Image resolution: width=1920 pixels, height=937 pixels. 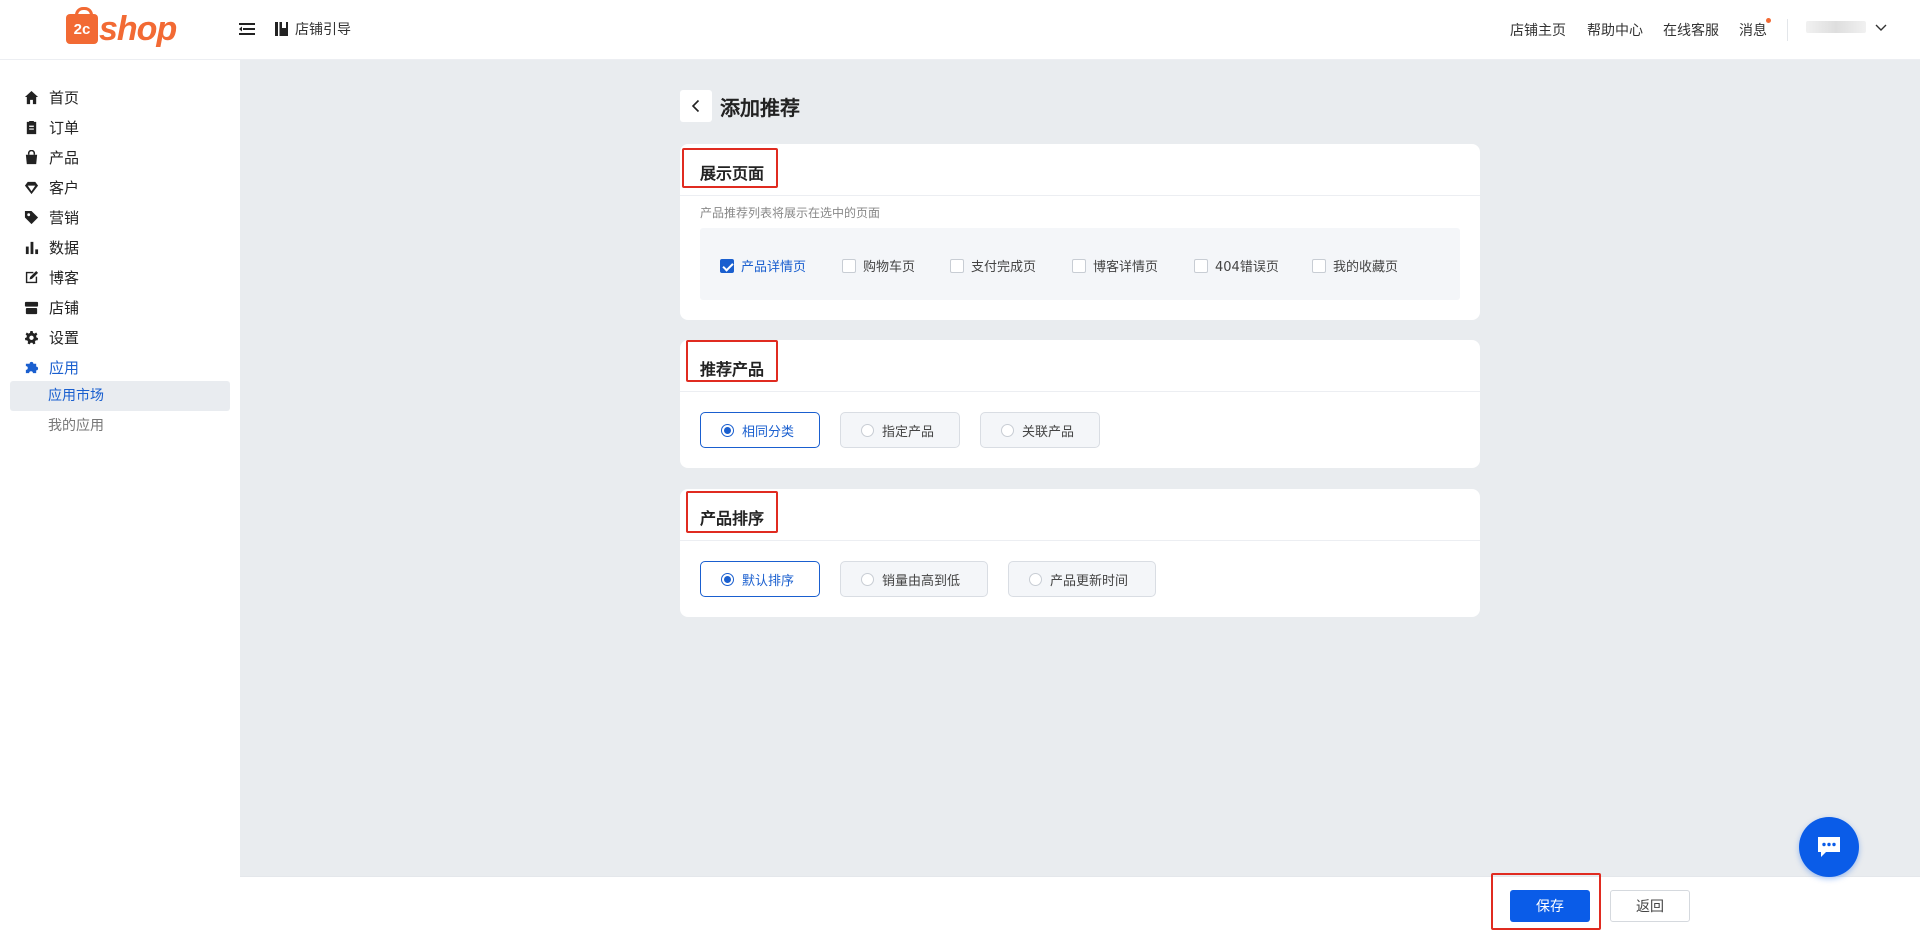 What do you see at coordinates (1080, 366) in the screenshot?
I see `card-header: 推荐产品` at bounding box center [1080, 366].